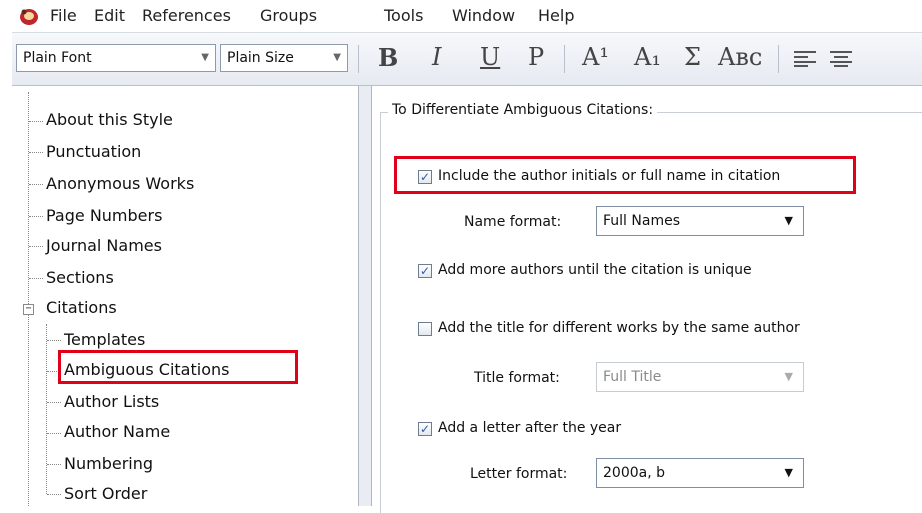 The height and width of the screenshot is (513, 922). I want to click on tree-item-about-this-style: About this Style, so click(109, 119).